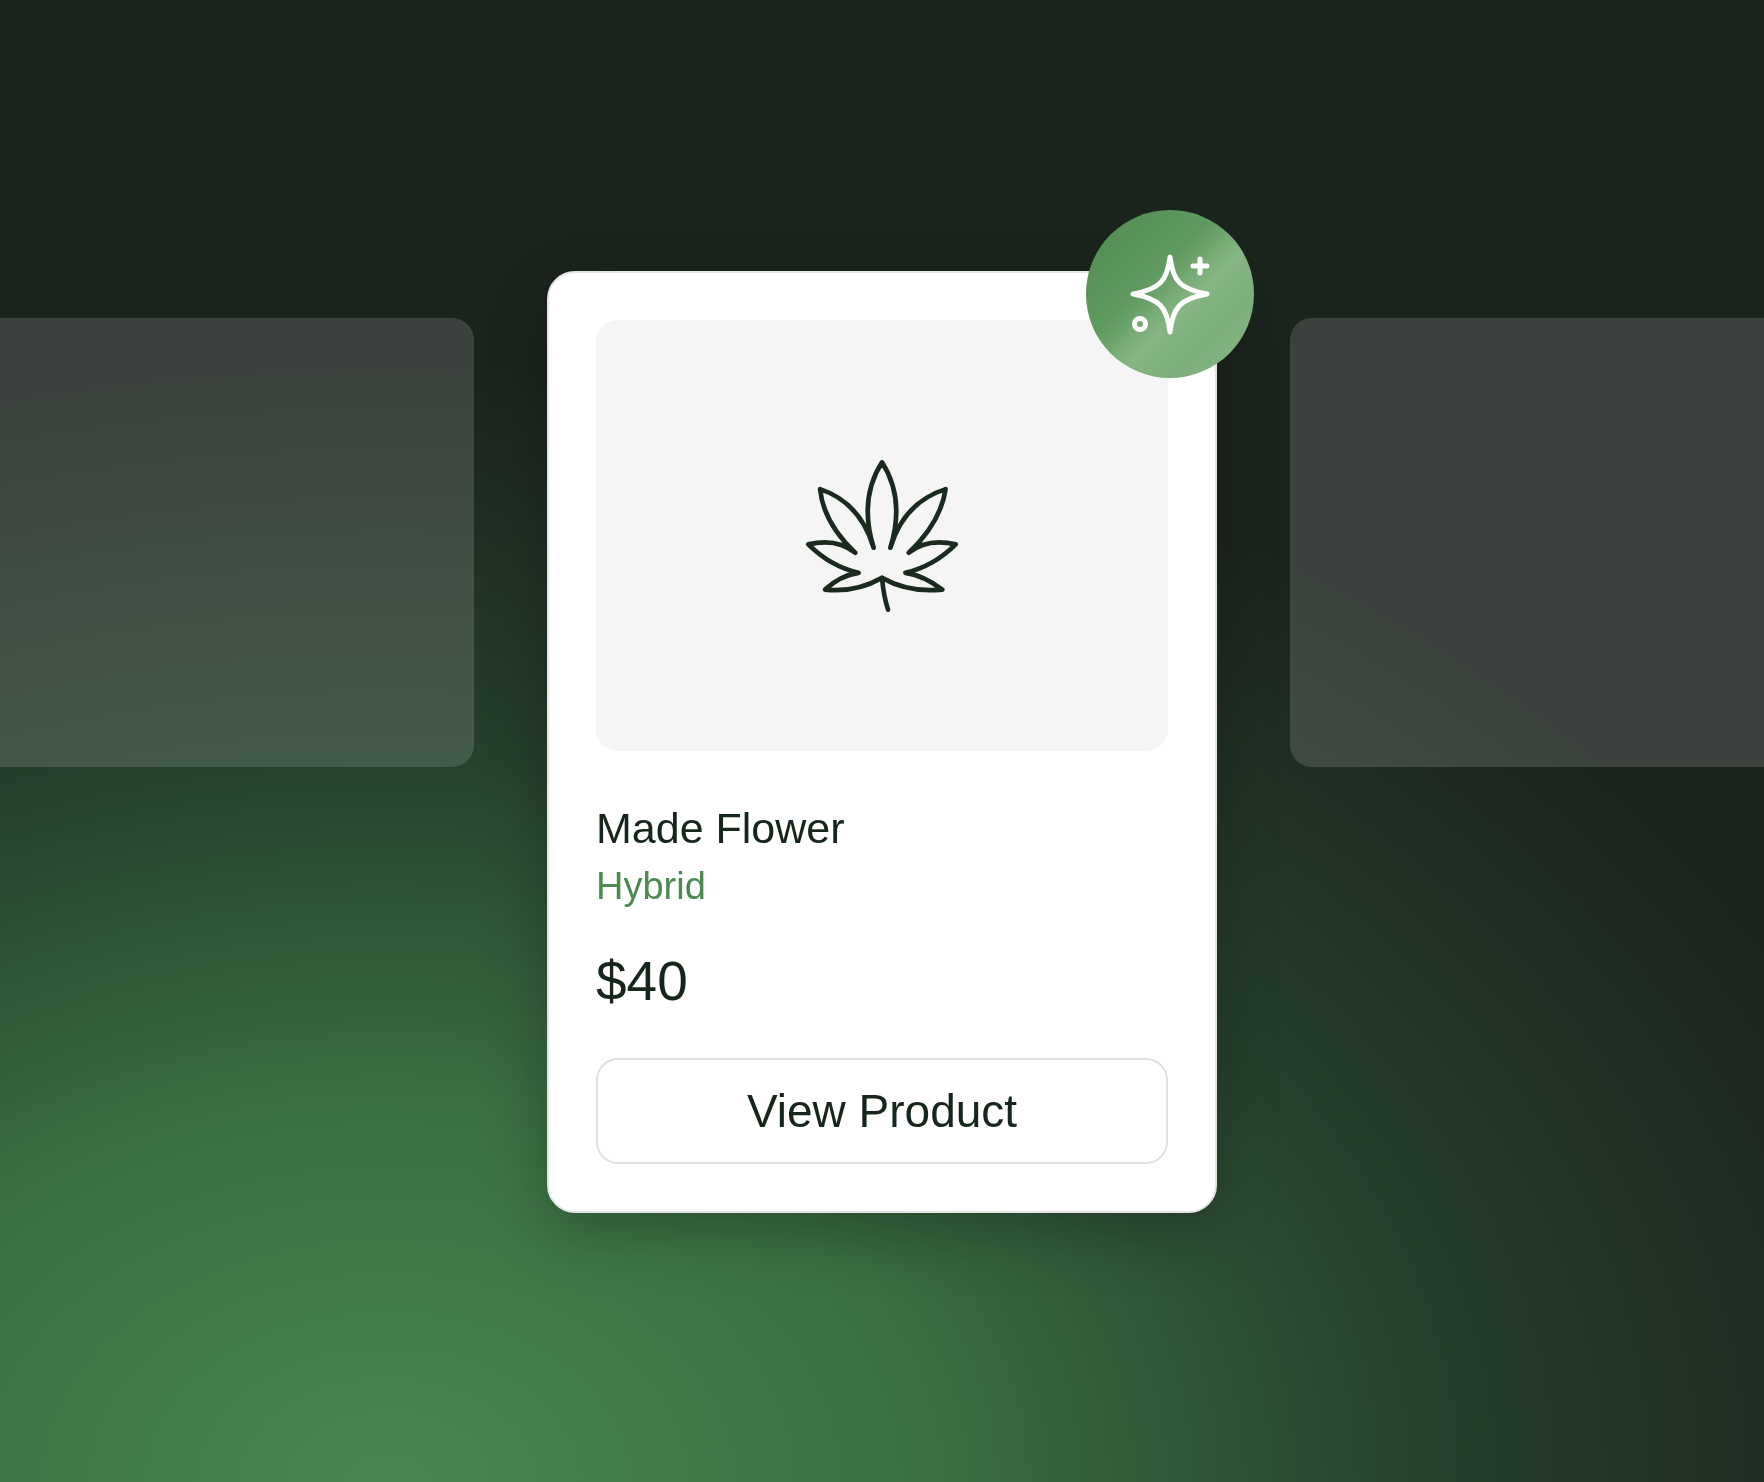 The height and width of the screenshot is (1482, 1764). Describe the element at coordinates (721, 828) in the screenshot. I see `product-name: Made Flower` at that location.